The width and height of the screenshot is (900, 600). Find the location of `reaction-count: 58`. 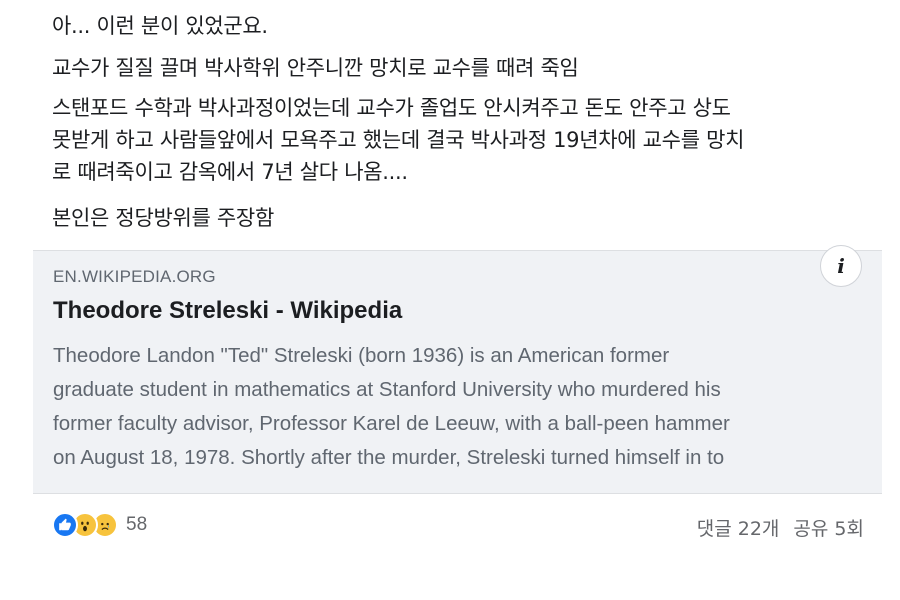

reaction-count: 58 is located at coordinates (137, 524).